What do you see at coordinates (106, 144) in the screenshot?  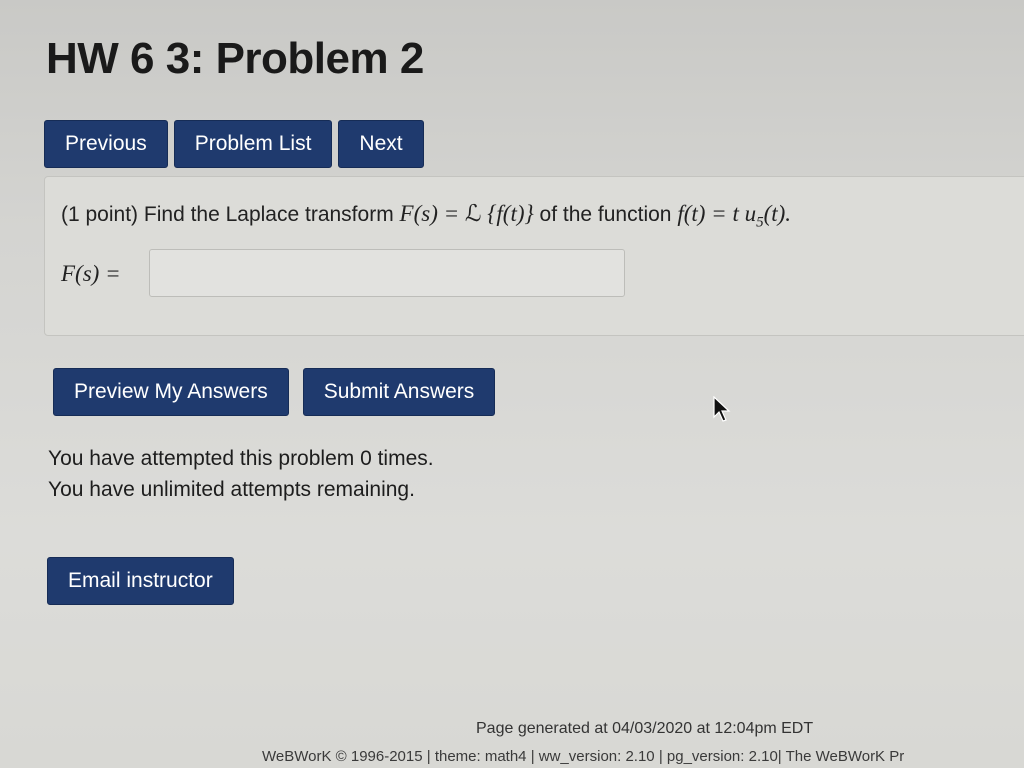 I see `previous-button: Previous` at bounding box center [106, 144].